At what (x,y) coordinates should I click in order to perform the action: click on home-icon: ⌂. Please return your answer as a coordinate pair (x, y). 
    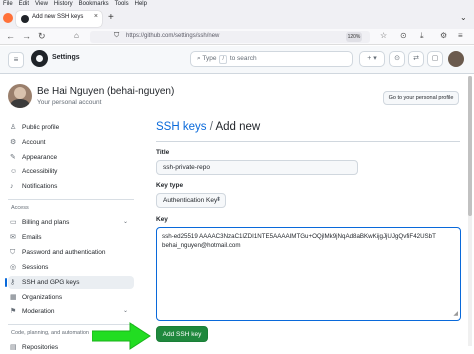
    Looking at the image, I should click on (76, 35).